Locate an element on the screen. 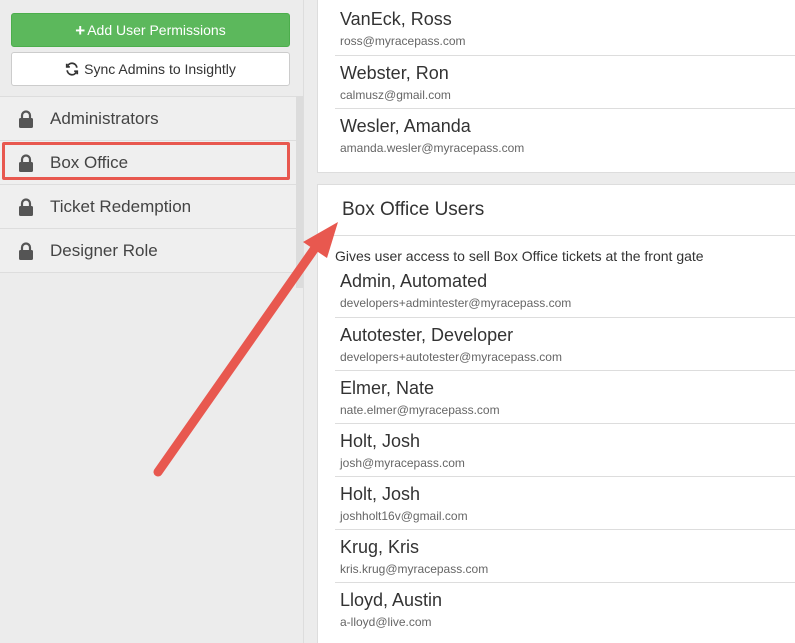 Image resolution: width=795 pixels, height=643 pixels. user-row: Holt, Josh joshholt16v@gmail.com is located at coordinates (565, 502).